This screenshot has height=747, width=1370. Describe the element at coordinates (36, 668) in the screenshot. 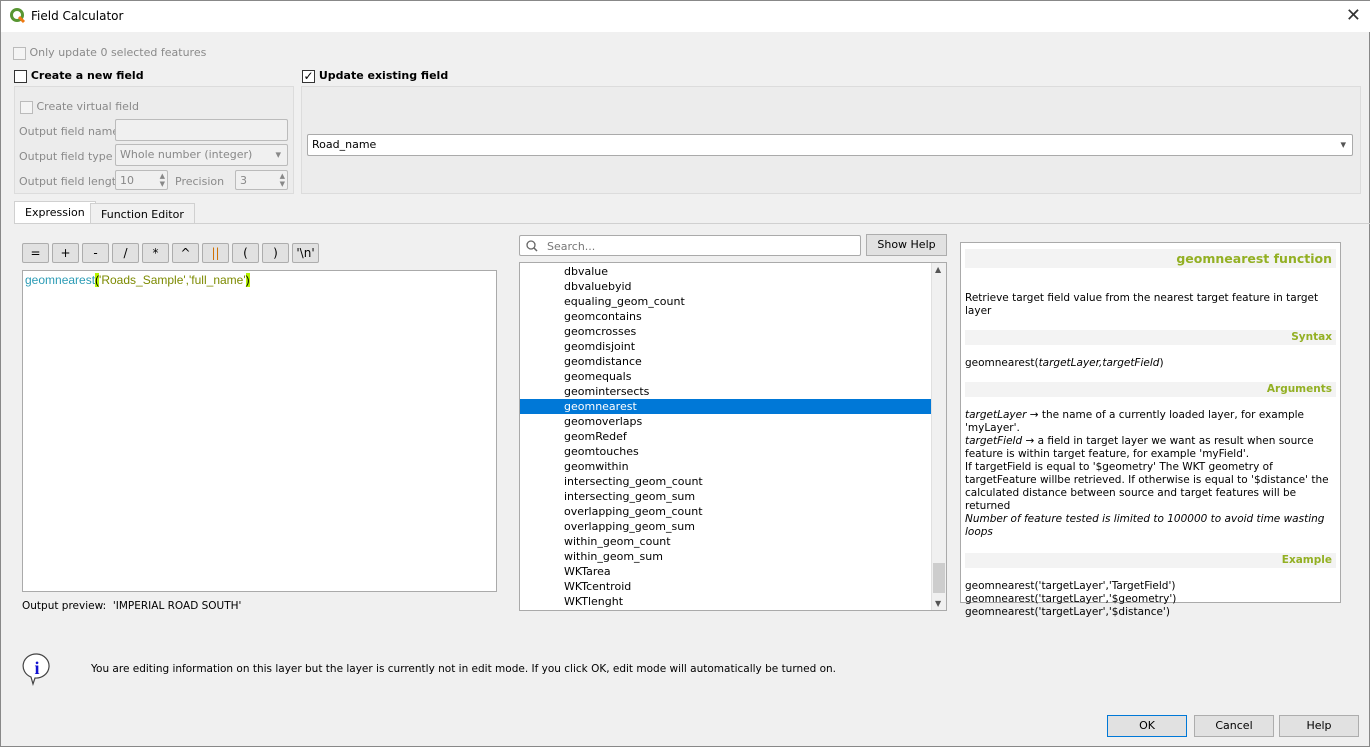

I see `svg-text: i` at that location.